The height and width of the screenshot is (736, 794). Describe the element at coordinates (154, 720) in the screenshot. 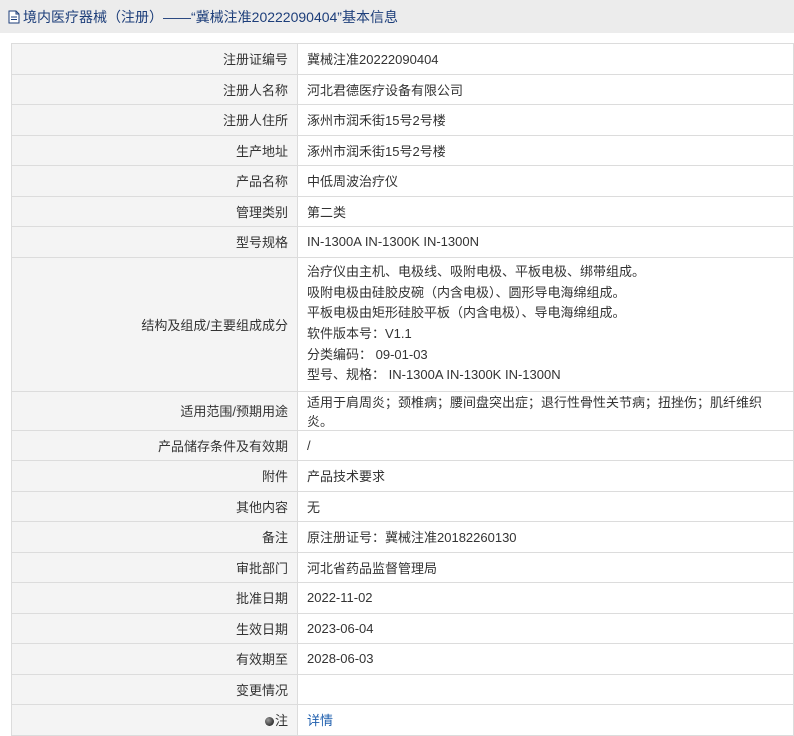

I see `note-label-cell: 注` at that location.